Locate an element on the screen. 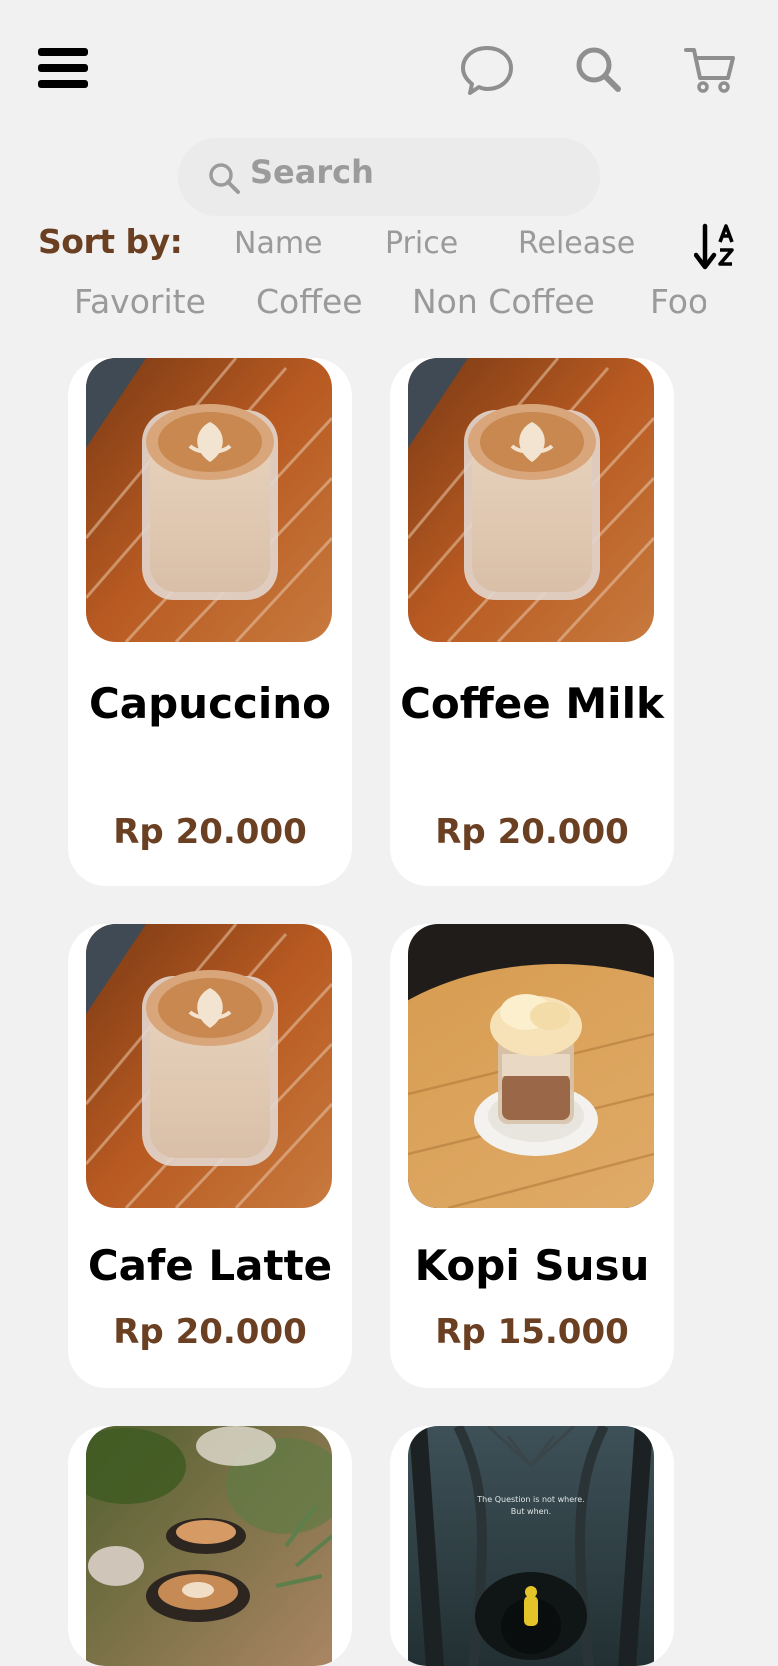 Image resolution: width=778 pixels, height=1666 pixels. product-price: Rp 15.000 is located at coordinates (532, 1332).